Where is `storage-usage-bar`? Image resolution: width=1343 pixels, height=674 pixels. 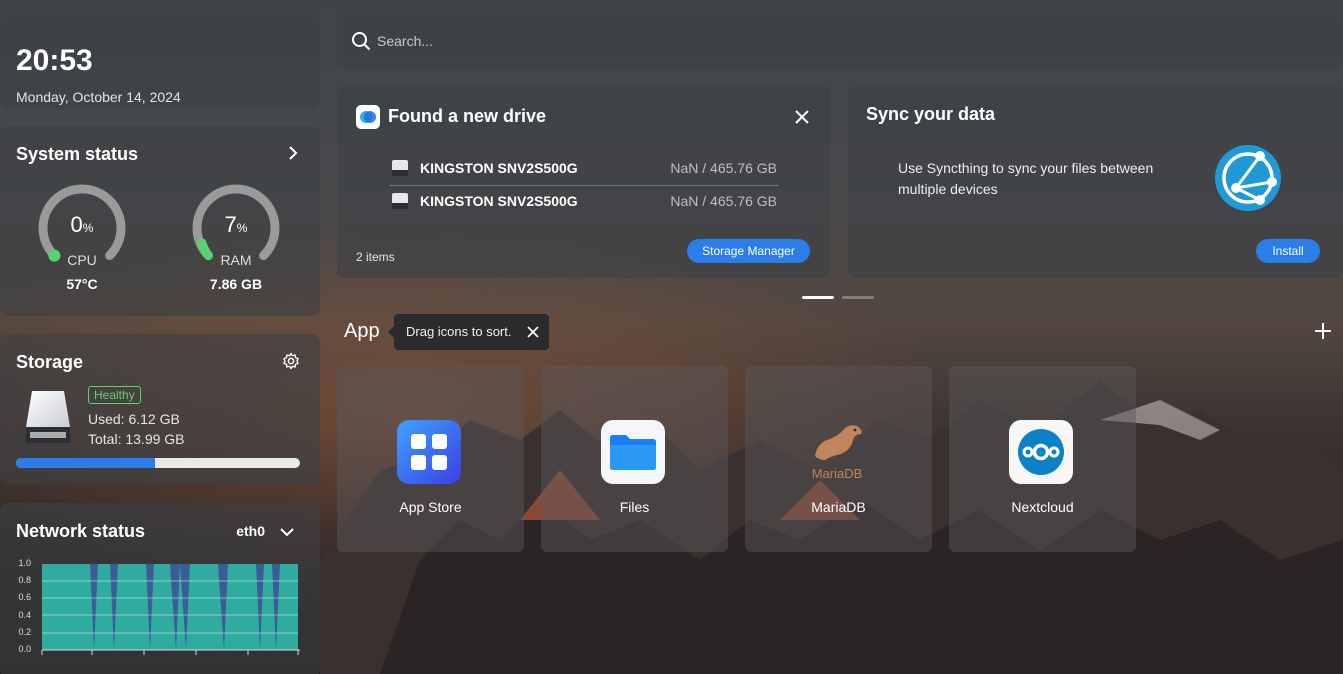
storage-usage-bar is located at coordinates (158, 463).